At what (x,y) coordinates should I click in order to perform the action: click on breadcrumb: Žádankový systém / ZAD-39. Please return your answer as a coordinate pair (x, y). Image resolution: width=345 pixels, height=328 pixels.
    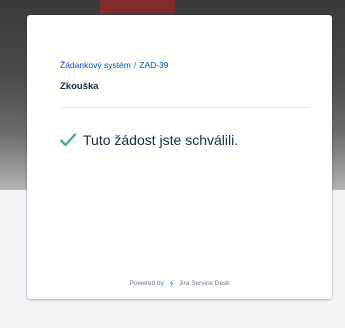
    Looking at the image, I should click on (114, 65).